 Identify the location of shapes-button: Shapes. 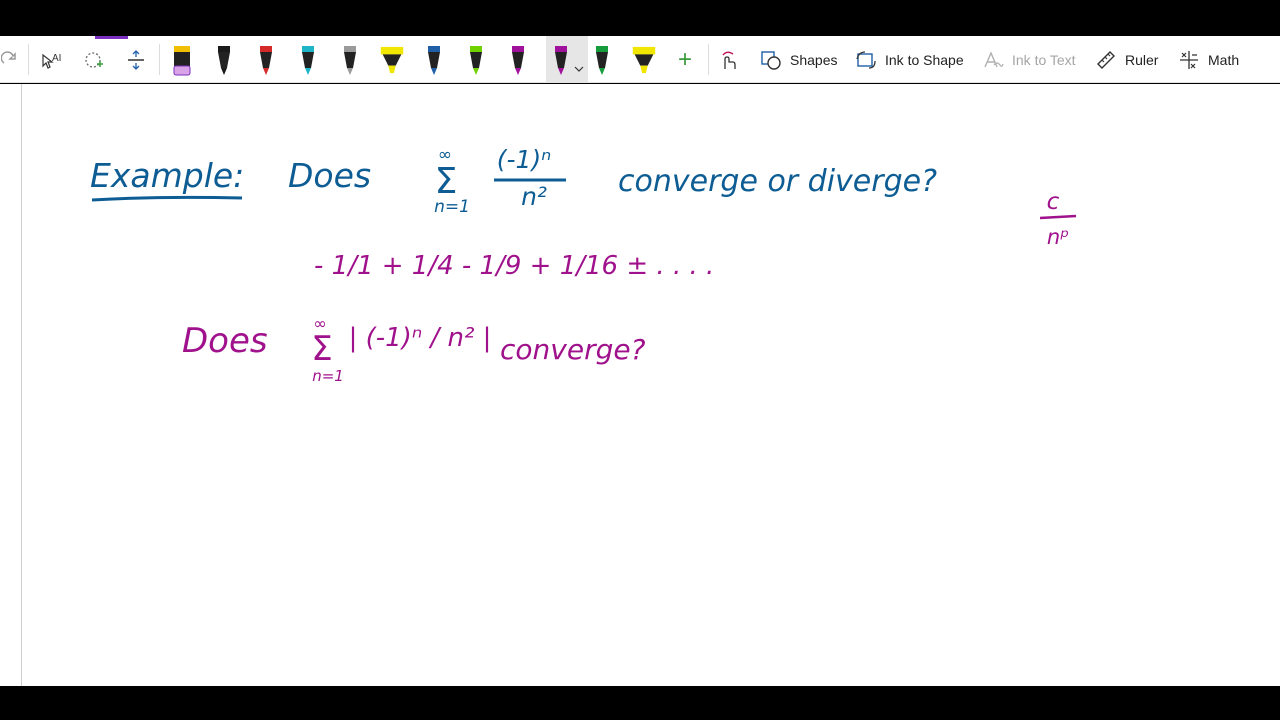
(800, 59).